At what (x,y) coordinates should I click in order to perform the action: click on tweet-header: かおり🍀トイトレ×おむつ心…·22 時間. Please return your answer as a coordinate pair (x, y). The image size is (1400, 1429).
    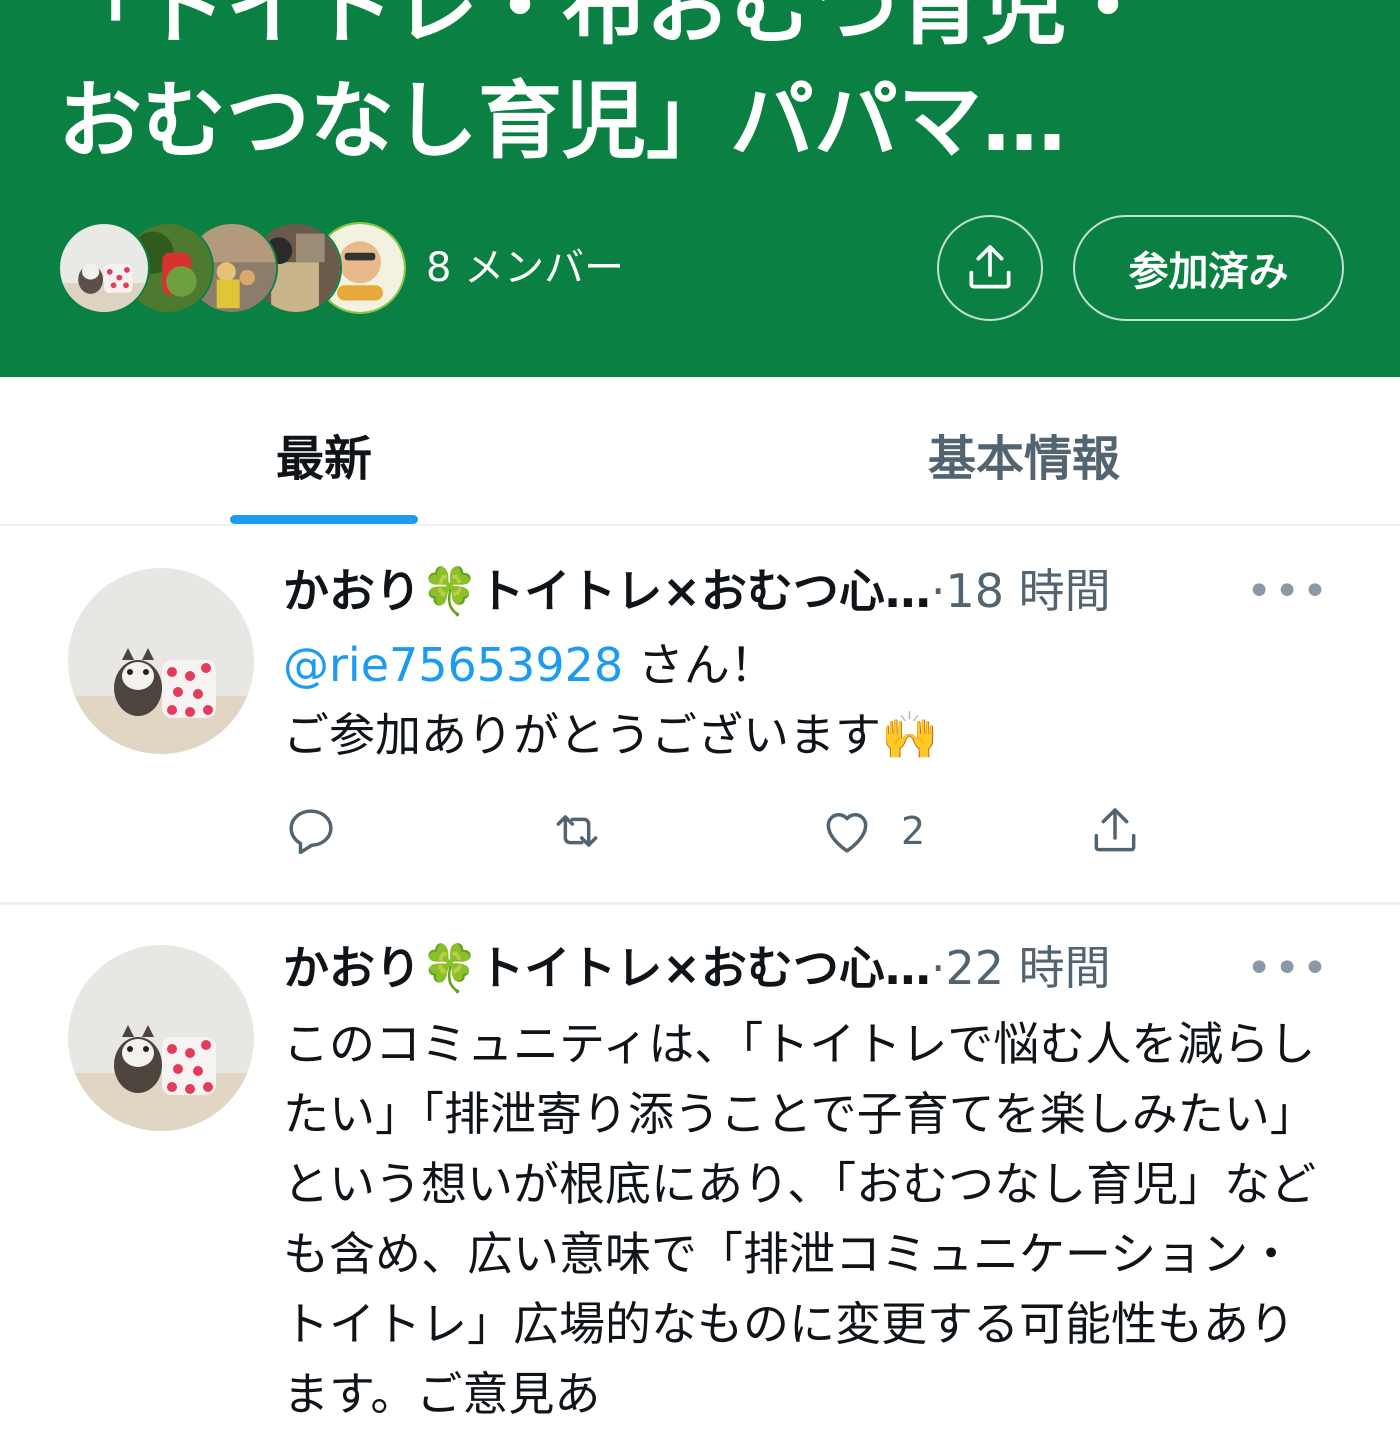
    Looking at the image, I should click on (783, 968).